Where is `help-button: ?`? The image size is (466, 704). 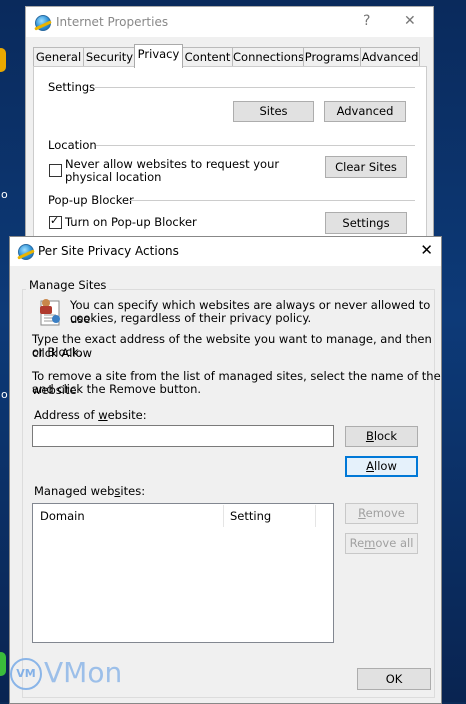
help-button: ? is located at coordinates (366, 21).